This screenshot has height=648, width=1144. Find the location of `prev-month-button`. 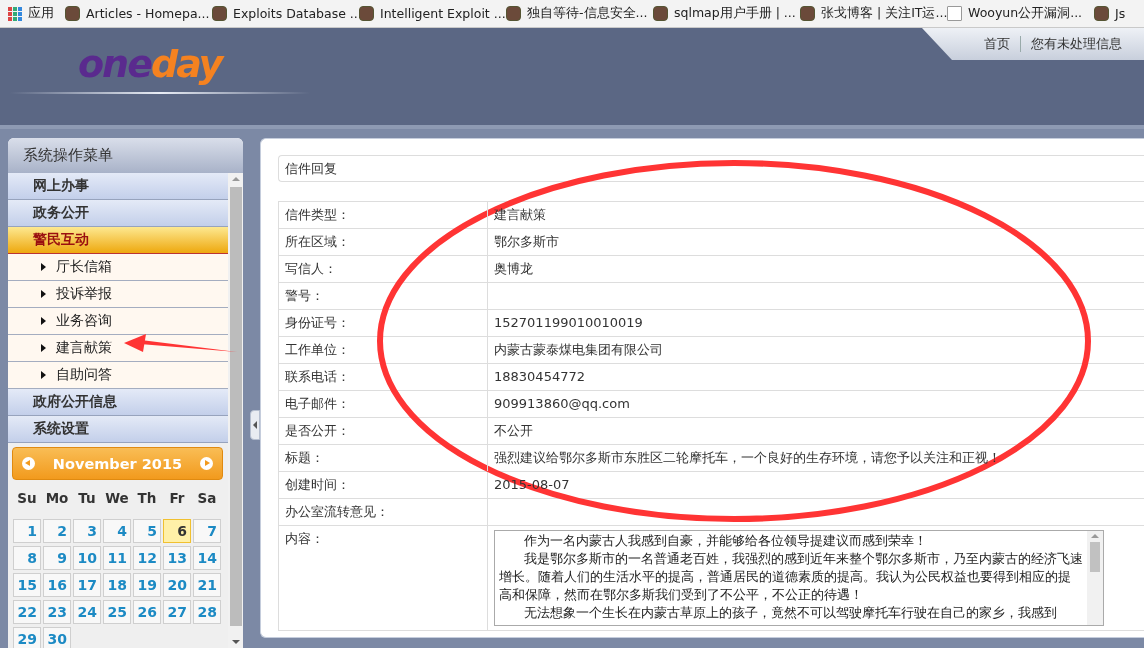

prev-month-button is located at coordinates (28, 463).